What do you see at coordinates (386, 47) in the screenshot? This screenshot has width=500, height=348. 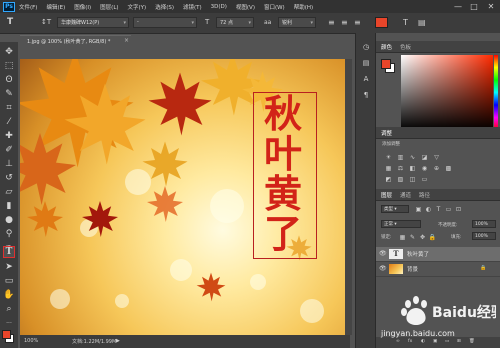 I see `tab-color: 颜色` at bounding box center [386, 47].